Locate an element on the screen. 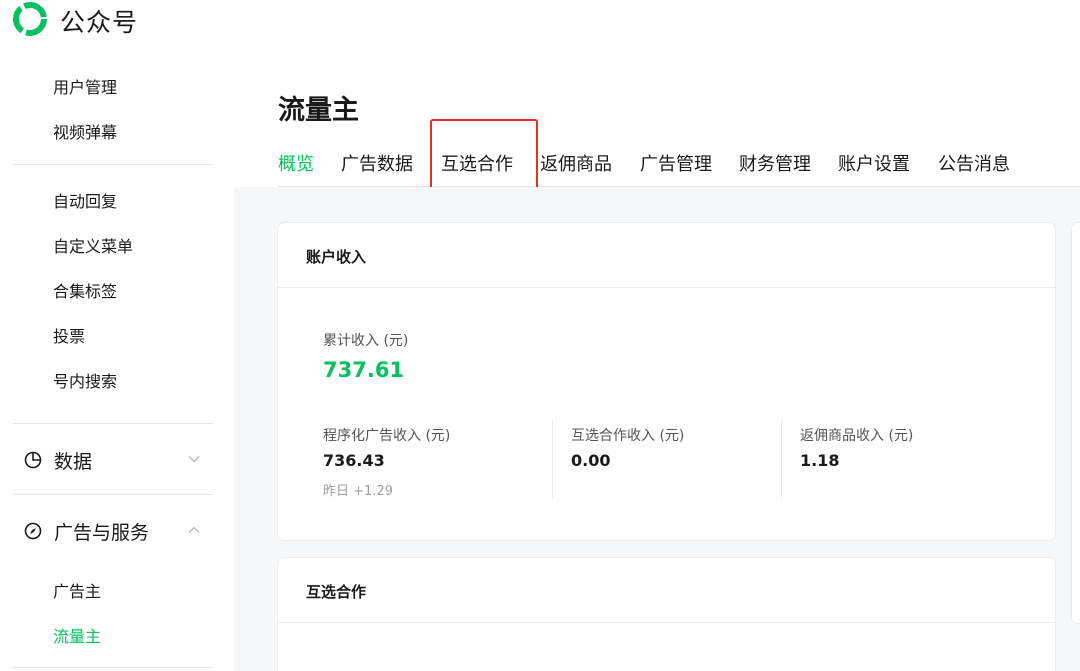 Image resolution: width=1080 pixels, height=671 pixels. card-title: 互选合作 is located at coordinates (336, 592).